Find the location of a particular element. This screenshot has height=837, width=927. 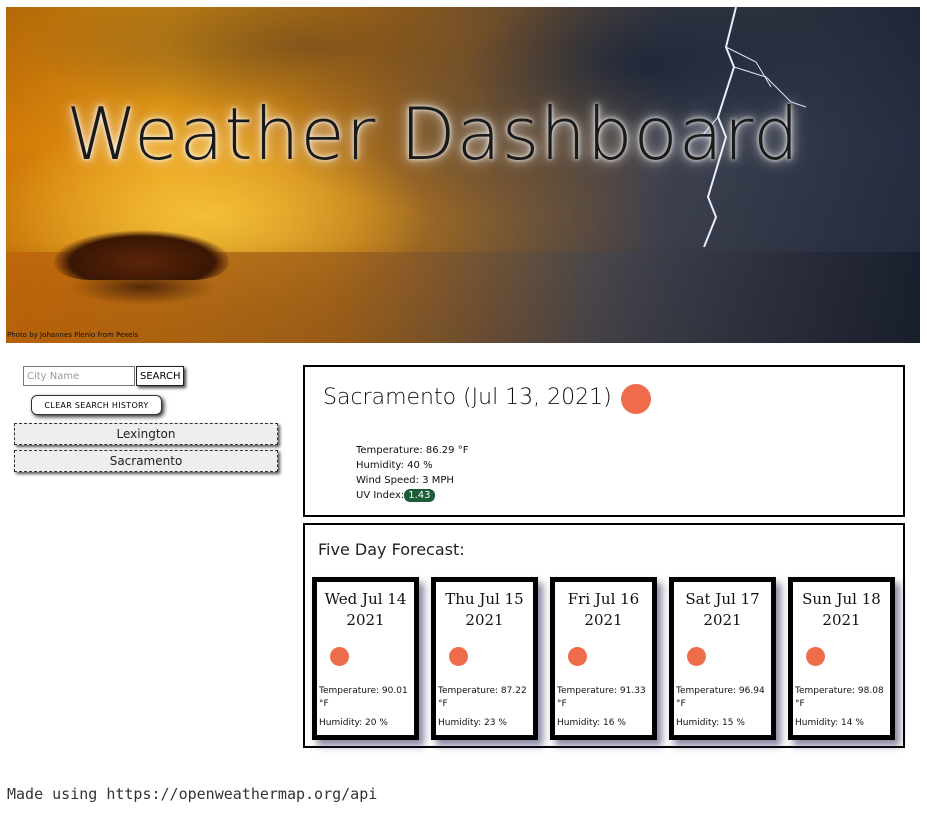

forecast-date: Fri Jul 16 2021 is located at coordinates (603, 610).